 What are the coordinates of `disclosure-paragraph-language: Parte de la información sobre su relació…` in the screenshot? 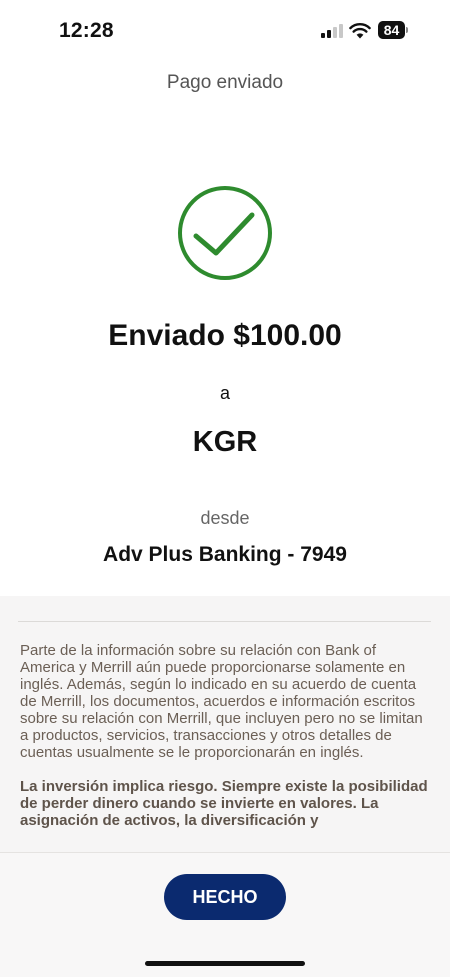 It's located at (221, 701).